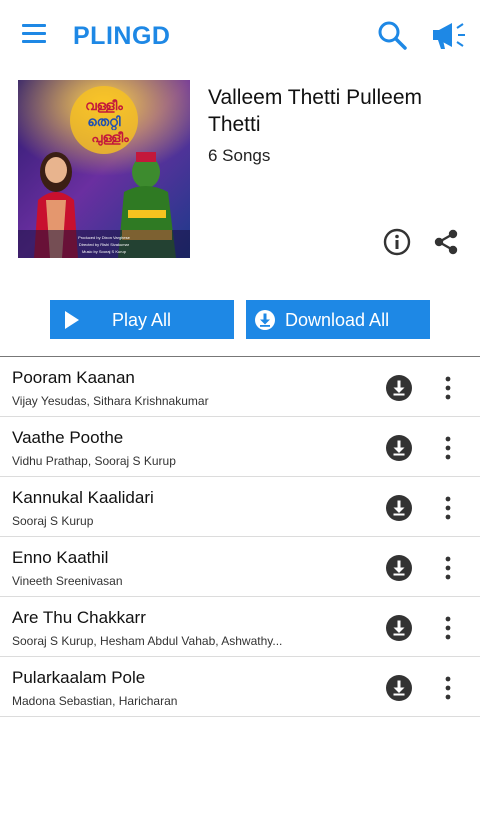  What do you see at coordinates (240, 35) in the screenshot?
I see `app-bar: PLINGD` at bounding box center [240, 35].